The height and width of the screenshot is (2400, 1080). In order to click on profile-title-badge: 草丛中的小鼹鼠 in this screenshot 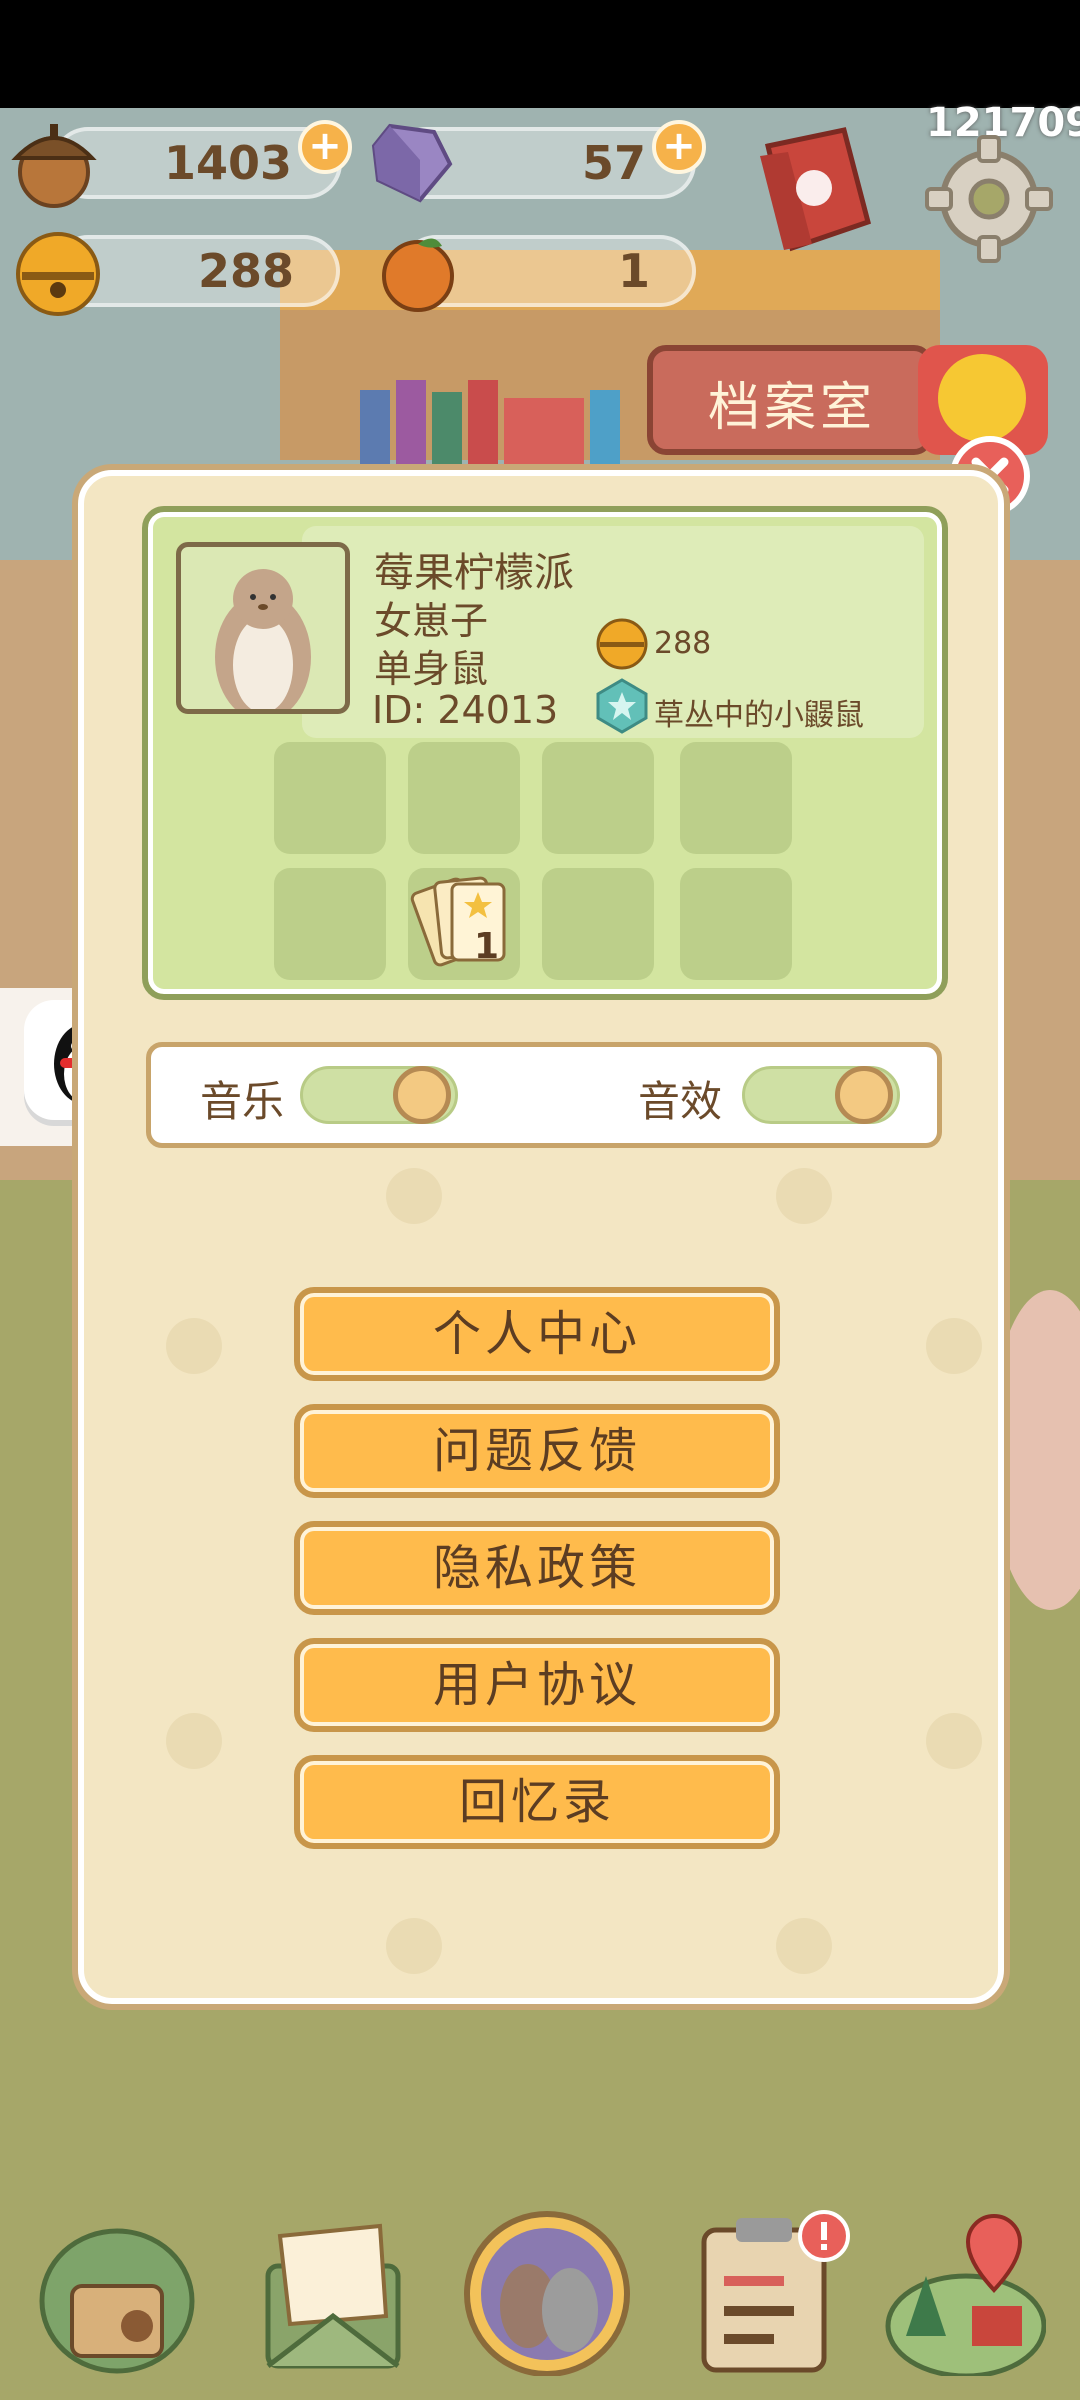, I will do `click(759, 715)`.